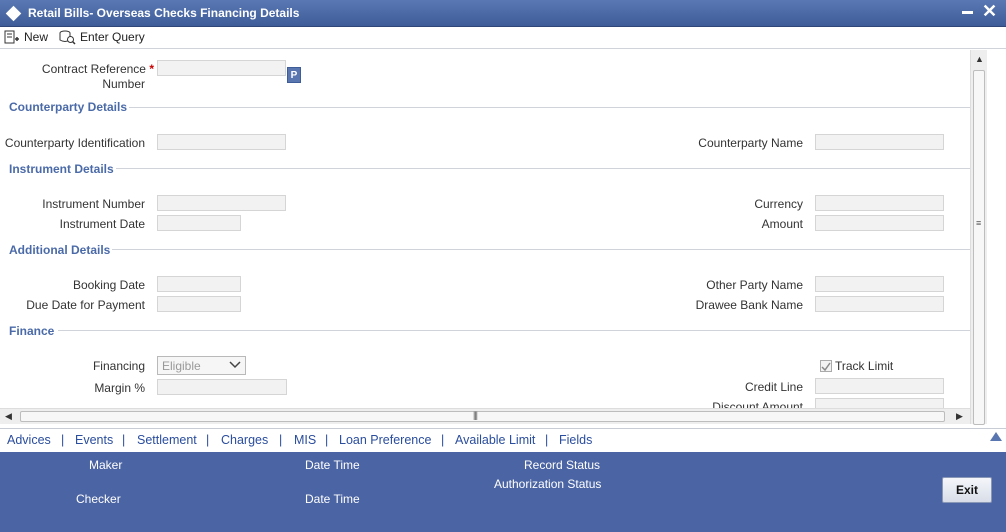 Image resolution: width=1006 pixels, height=532 pixels. Describe the element at coordinates (74, 143) in the screenshot. I see `counterparty-identification-label: Counterparty Identification` at that location.